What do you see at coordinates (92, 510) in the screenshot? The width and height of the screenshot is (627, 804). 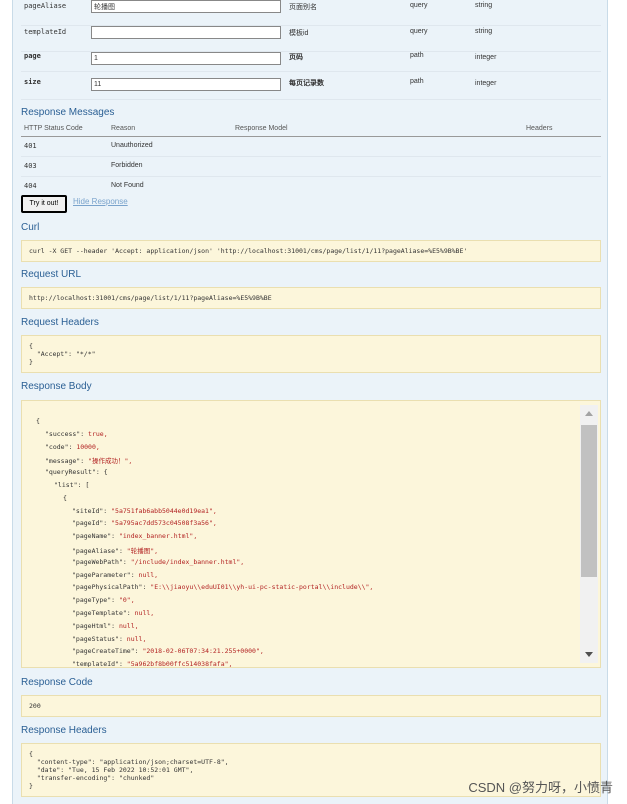 I see `json-key: "siteId":` at bounding box center [92, 510].